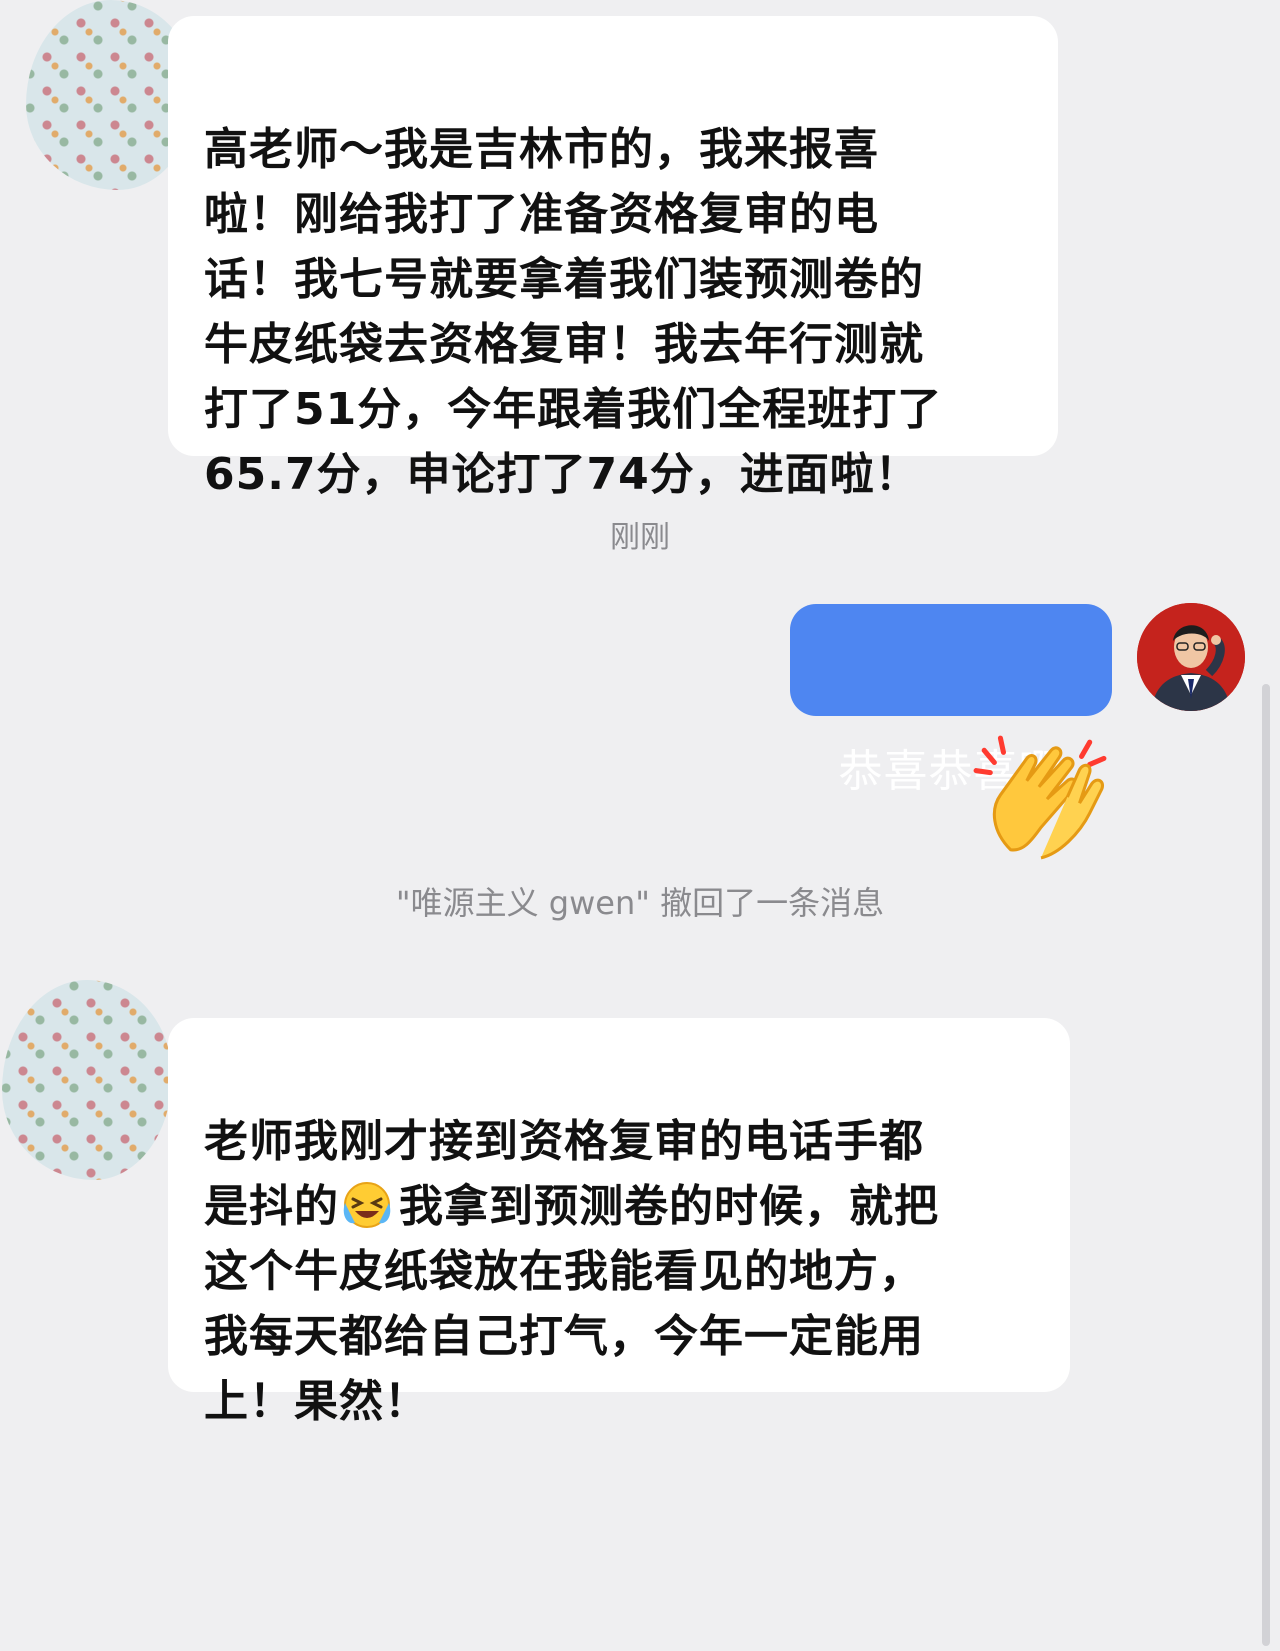 The image size is (1280, 1651). What do you see at coordinates (951, 700) in the screenshot?
I see `outgoing-message-bubble: 恭喜恭喜啊` at bounding box center [951, 700].